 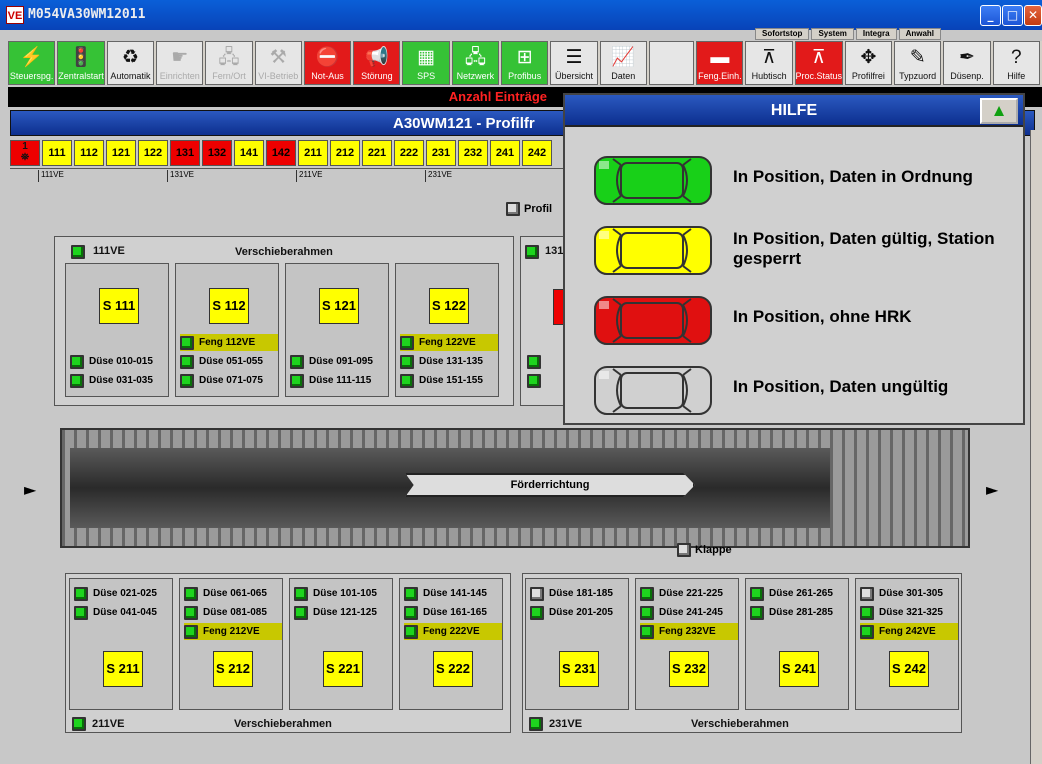 What do you see at coordinates (687, 644) in the screenshot?
I see `station-cell: Düse 221-225 Düse 241-245 Feng 232VE S 232` at bounding box center [687, 644].